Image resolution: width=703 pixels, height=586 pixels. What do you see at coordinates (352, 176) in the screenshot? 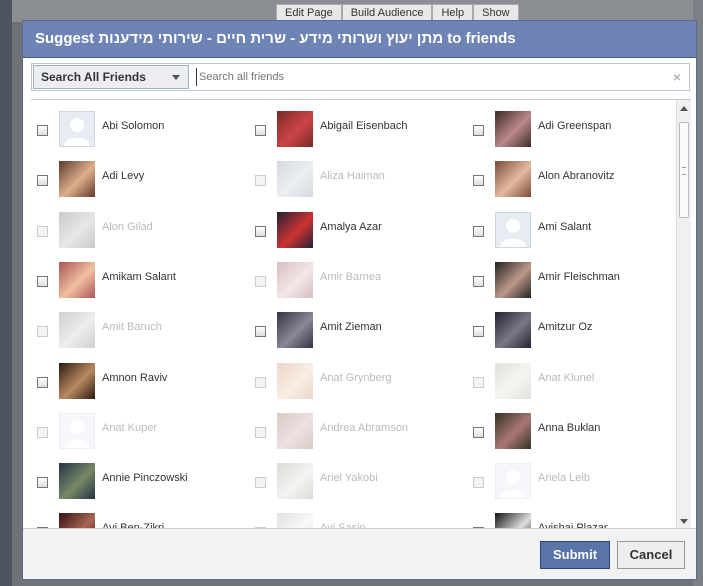
I see `friend-name: Aliza Haiman` at bounding box center [352, 176].